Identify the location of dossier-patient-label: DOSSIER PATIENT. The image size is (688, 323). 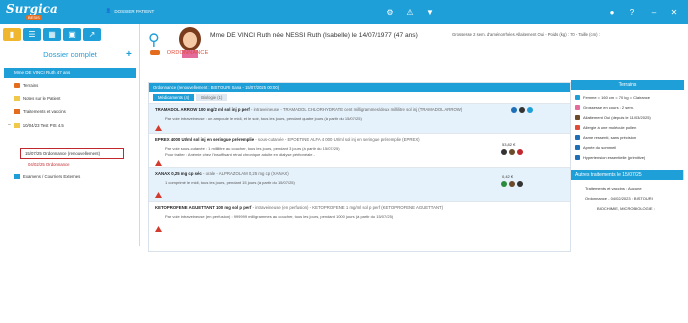
(134, 11).